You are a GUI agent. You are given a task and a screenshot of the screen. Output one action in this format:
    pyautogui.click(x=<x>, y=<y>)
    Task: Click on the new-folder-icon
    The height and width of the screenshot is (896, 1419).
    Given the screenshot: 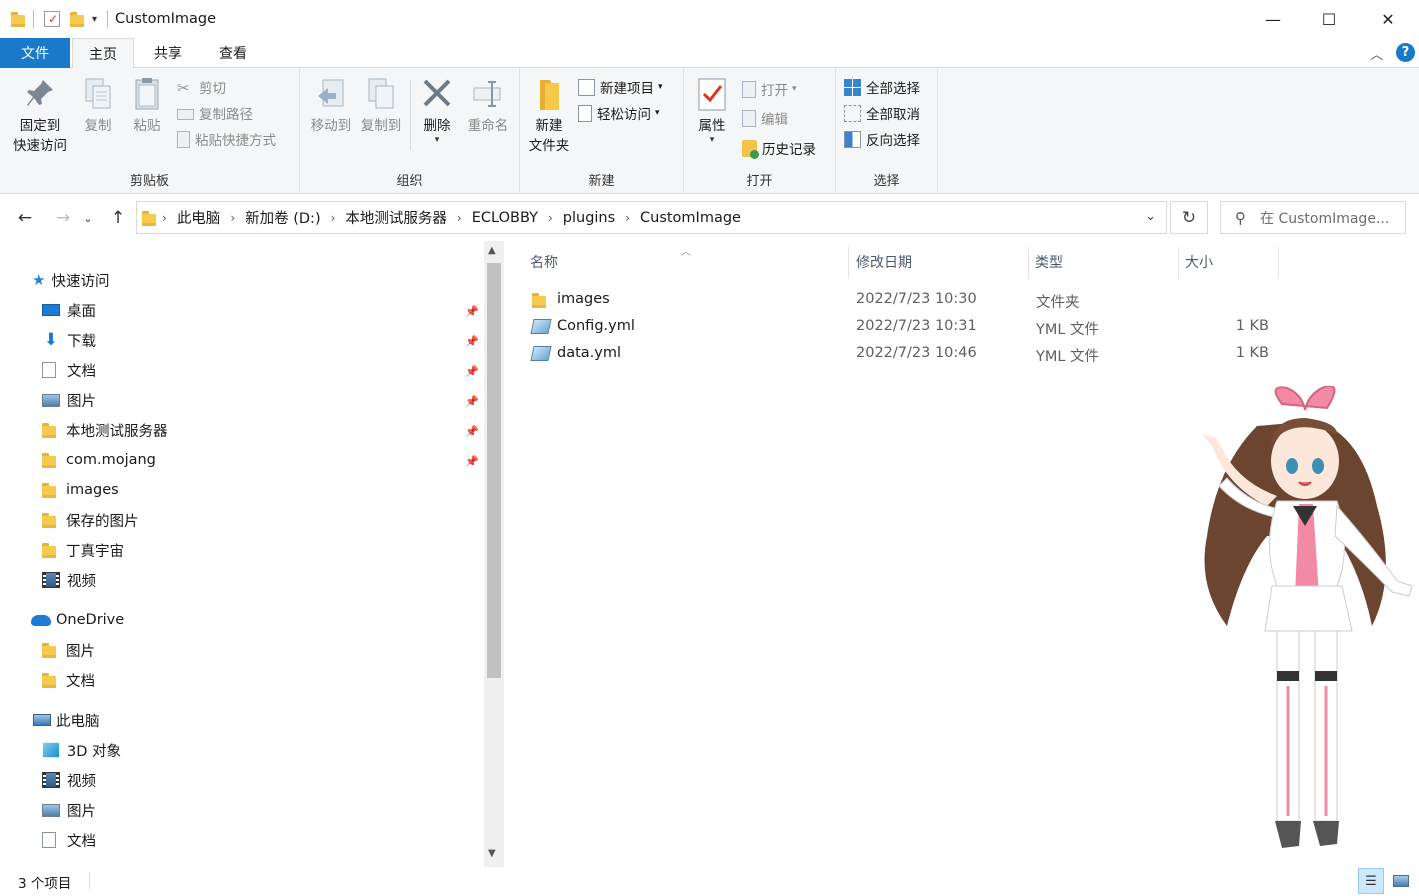 What is the action you would take?
    pyautogui.click(x=77, y=19)
    